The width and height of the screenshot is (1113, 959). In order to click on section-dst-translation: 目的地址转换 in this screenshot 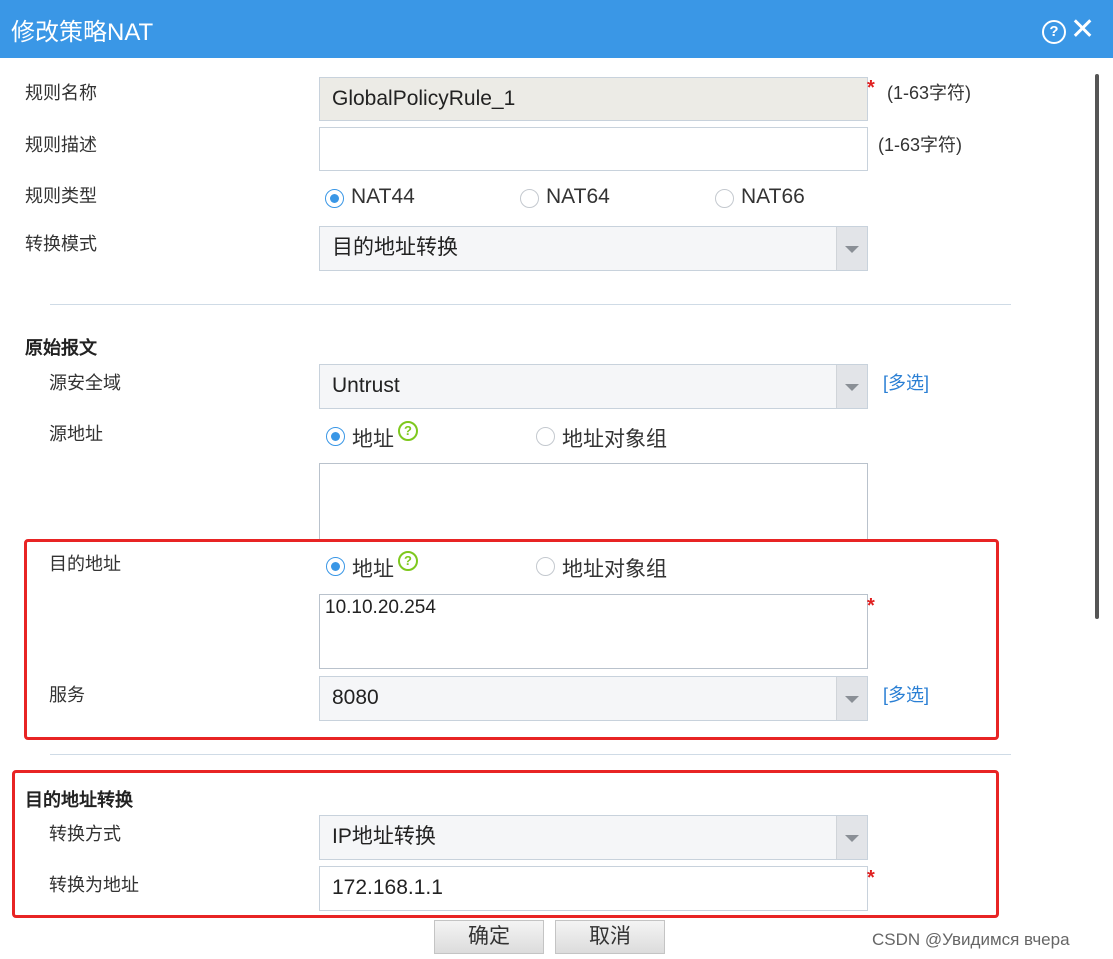, I will do `click(79, 800)`.